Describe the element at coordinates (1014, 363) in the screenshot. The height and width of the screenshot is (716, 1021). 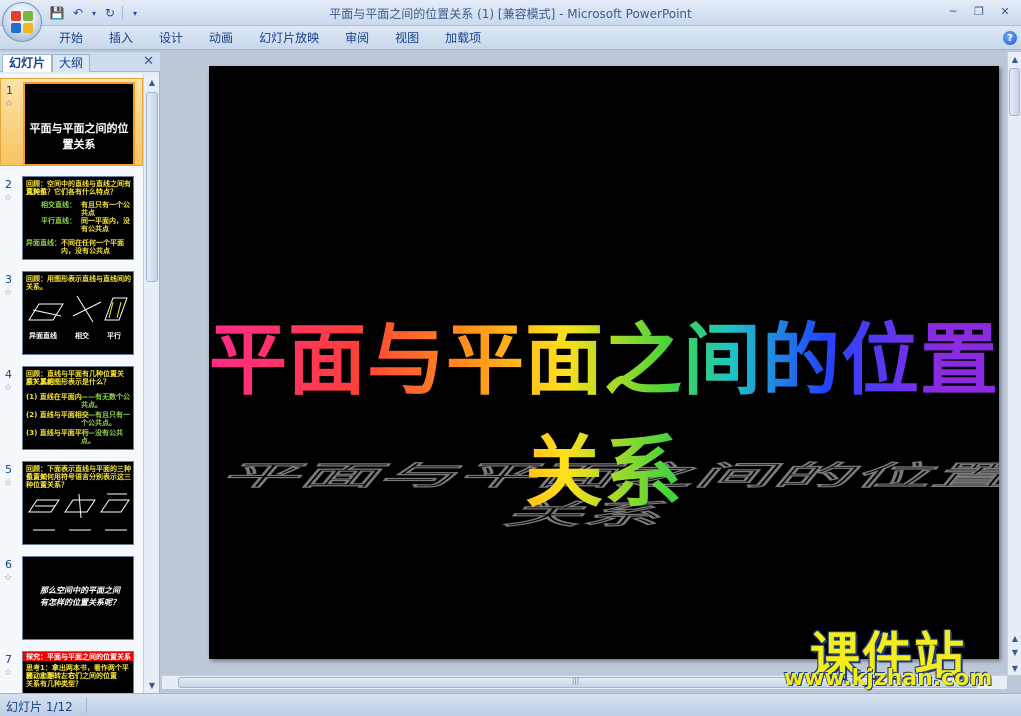
I see `vertical-scrollbar: ▲ ▲ ▼ ▼` at that location.